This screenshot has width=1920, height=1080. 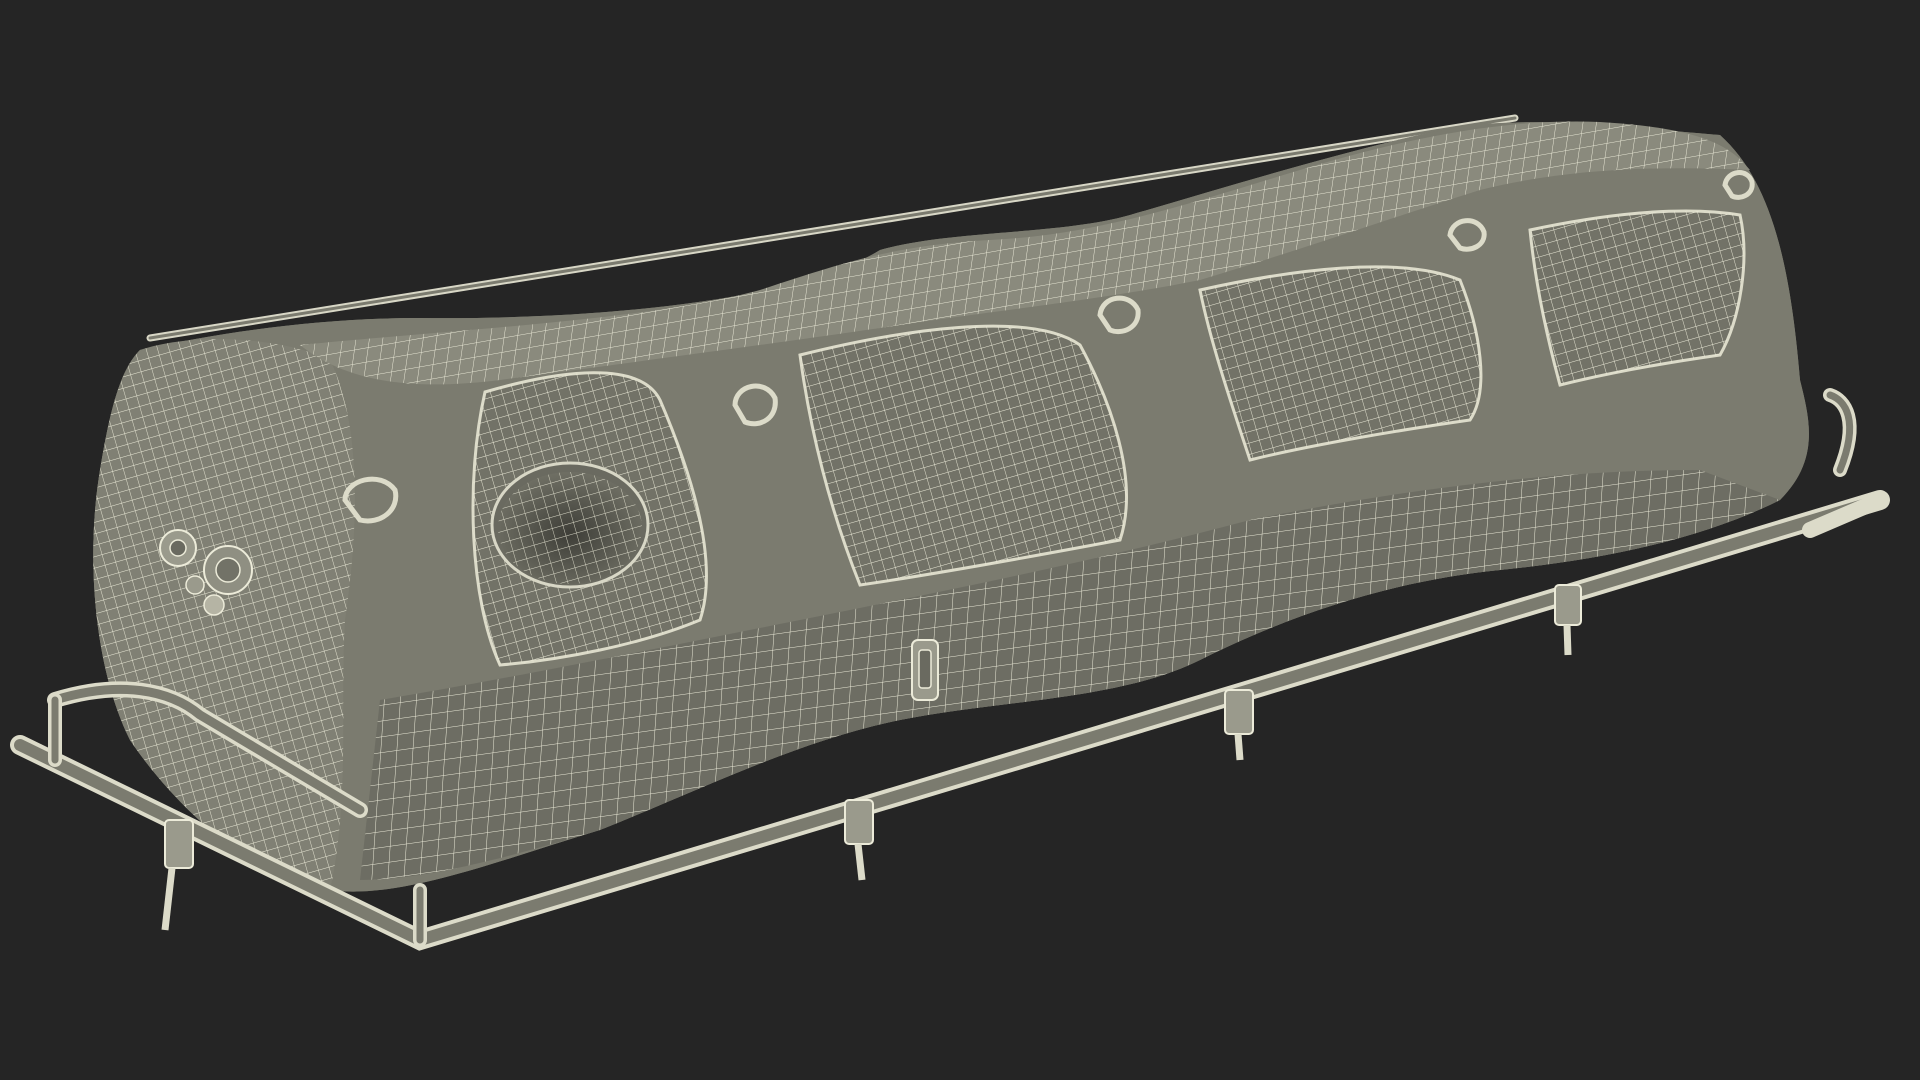 I want to click on face-opening, so click(x=570, y=525).